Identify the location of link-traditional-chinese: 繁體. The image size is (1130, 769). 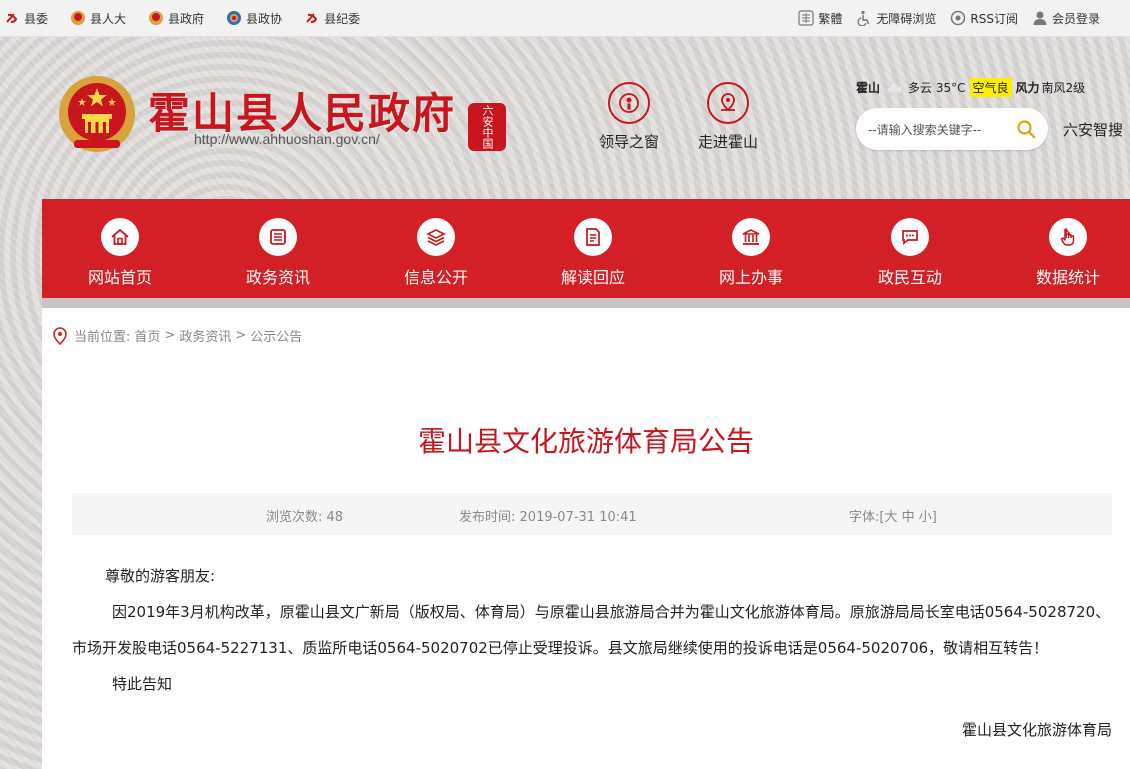
(820, 18).